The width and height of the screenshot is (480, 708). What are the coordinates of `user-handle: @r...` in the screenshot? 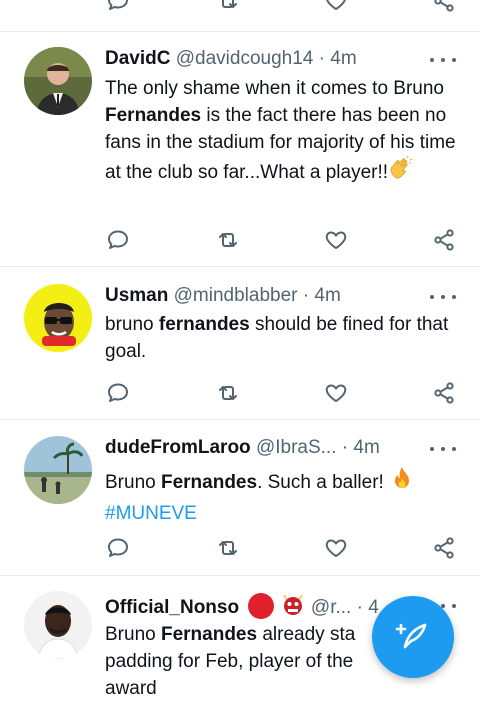 It's located at (331, 607).